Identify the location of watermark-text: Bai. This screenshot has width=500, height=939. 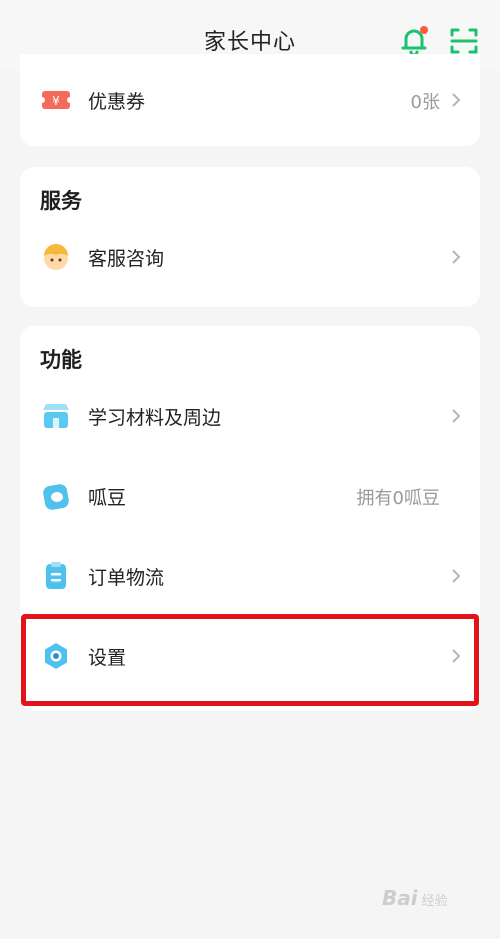
(400, 898).